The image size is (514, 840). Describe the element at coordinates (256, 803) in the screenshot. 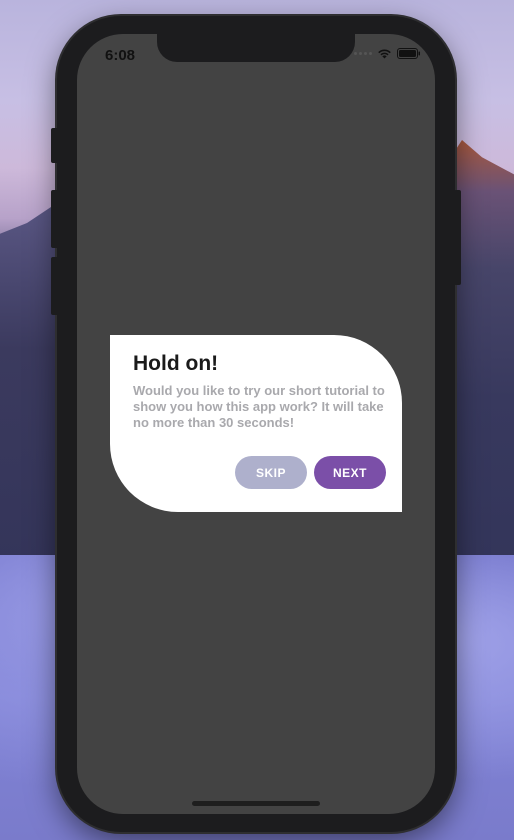

I see `home-indicator` at that location.